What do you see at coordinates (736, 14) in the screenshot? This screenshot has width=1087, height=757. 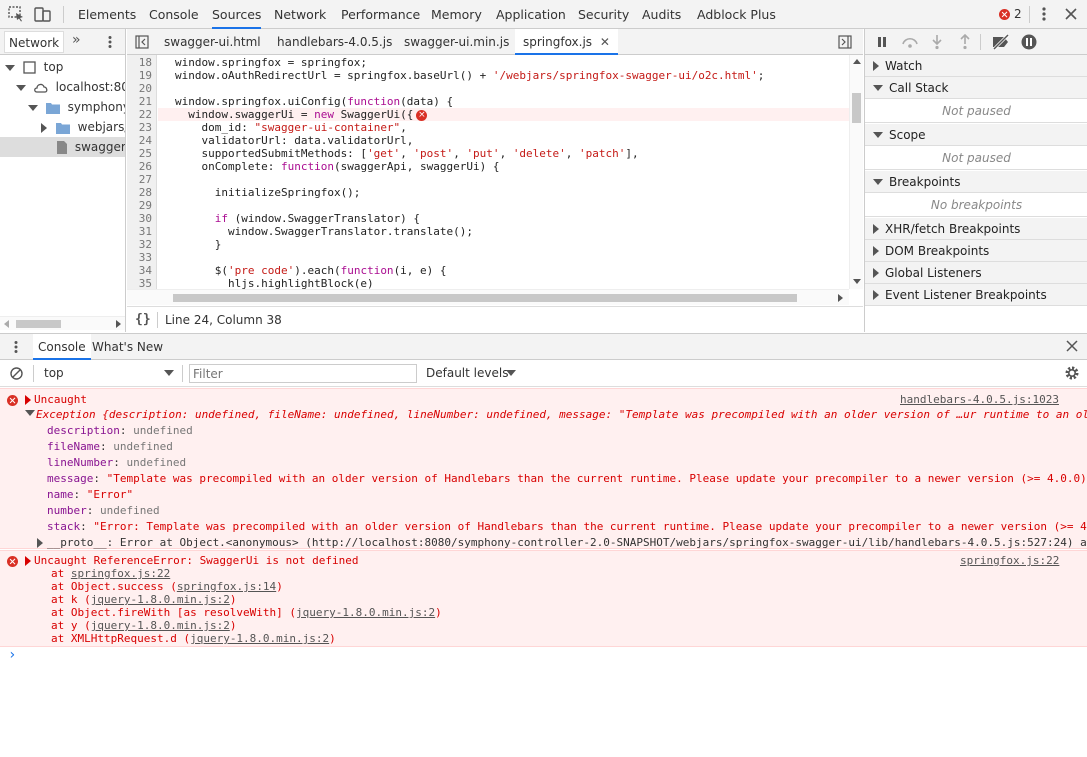 I see `tab-adblock-plus: Adblock Plus` at bounding box center [736, 14].